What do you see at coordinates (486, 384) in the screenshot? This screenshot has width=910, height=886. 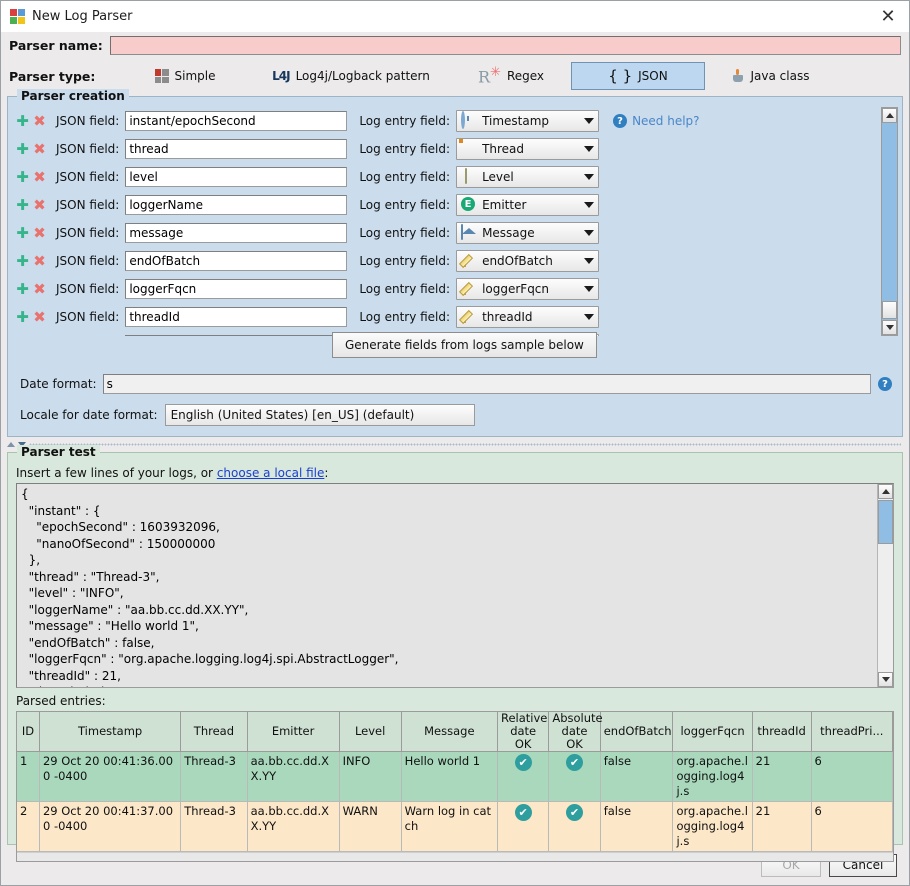 I see `date-format-input` at bounding box center [486, 384].